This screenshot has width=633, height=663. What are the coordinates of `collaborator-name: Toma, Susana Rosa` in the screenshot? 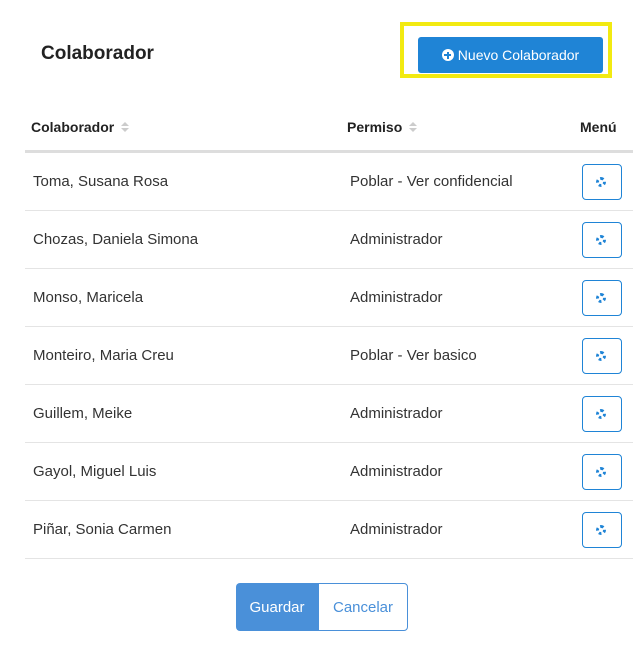 It's located at (101, 181).